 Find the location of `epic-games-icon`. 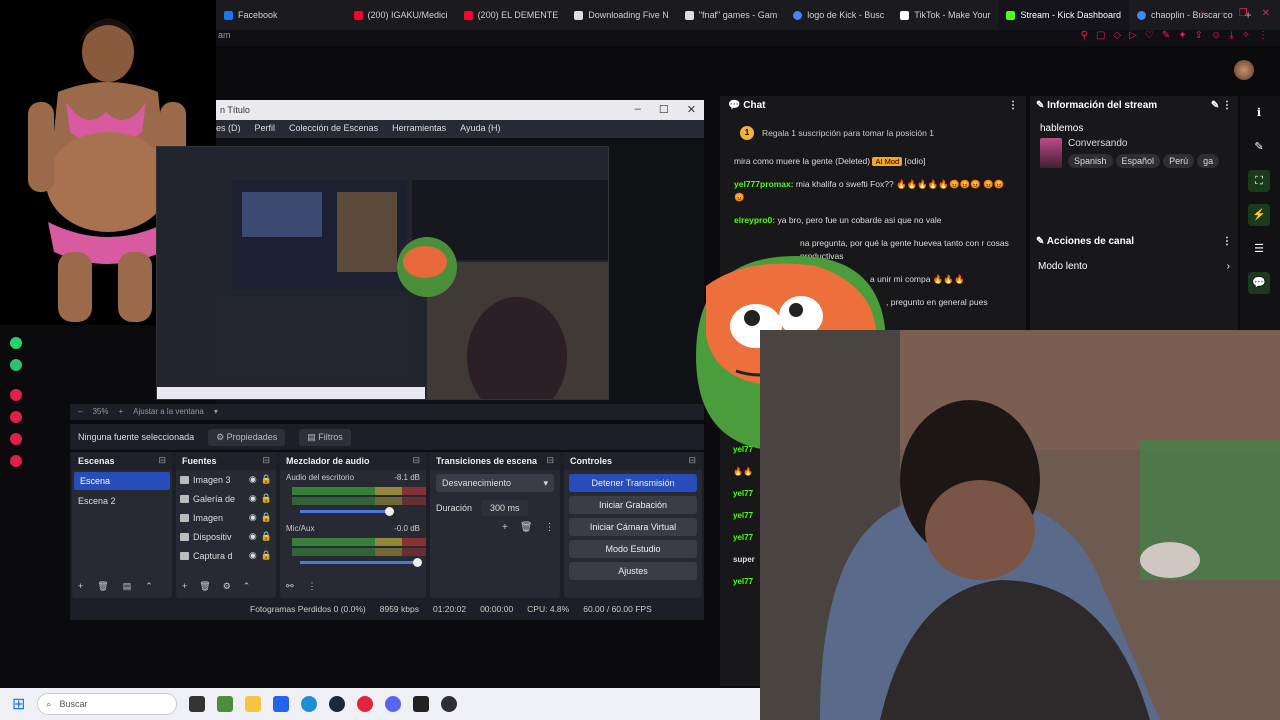

epic-games-icon is located at coordinates (421, 704).